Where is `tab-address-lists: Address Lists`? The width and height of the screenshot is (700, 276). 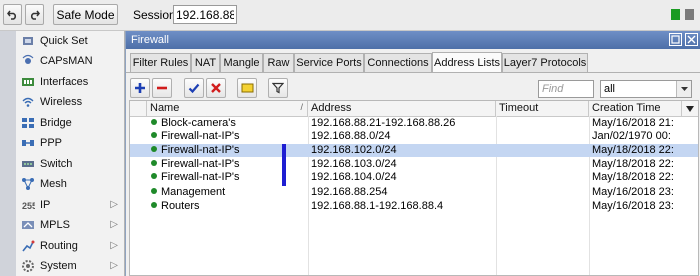 tab-address-lists: Address Lists is located at coordinates (467, 62).